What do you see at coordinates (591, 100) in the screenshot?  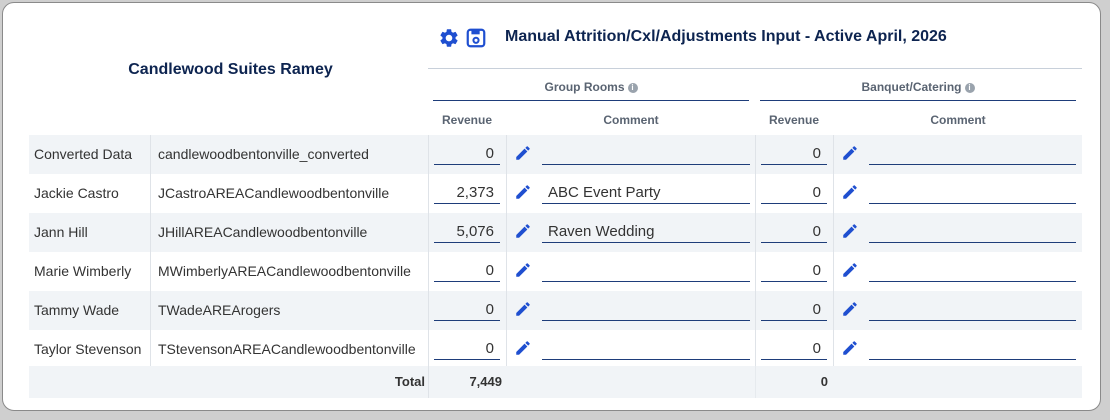 I see `group-rooms-underline` at bounding box center [591, 100].